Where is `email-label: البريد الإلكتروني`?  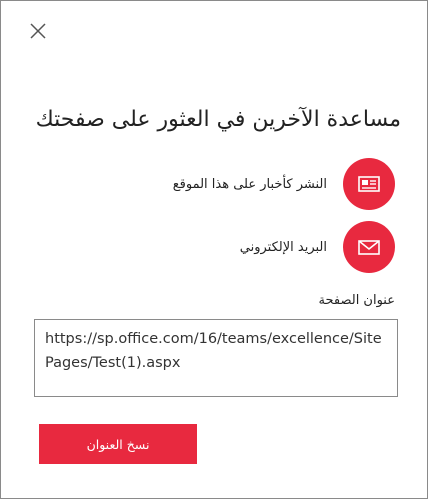
email-label: البريد الإلكتروني is located at coordinates (283, 247).